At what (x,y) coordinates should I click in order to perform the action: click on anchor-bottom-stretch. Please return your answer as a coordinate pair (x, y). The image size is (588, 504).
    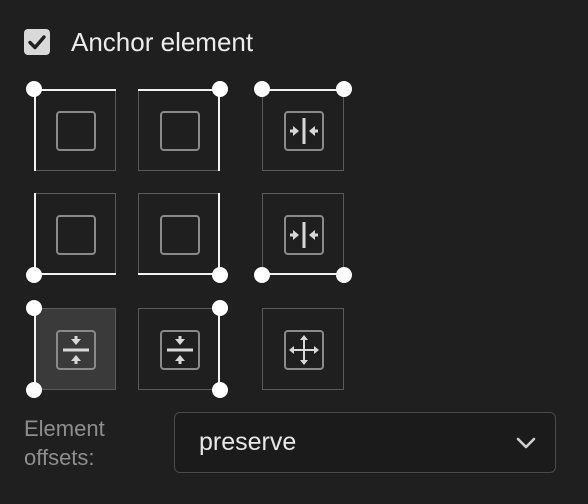
    Looking at the image, I should click on (303, 238).